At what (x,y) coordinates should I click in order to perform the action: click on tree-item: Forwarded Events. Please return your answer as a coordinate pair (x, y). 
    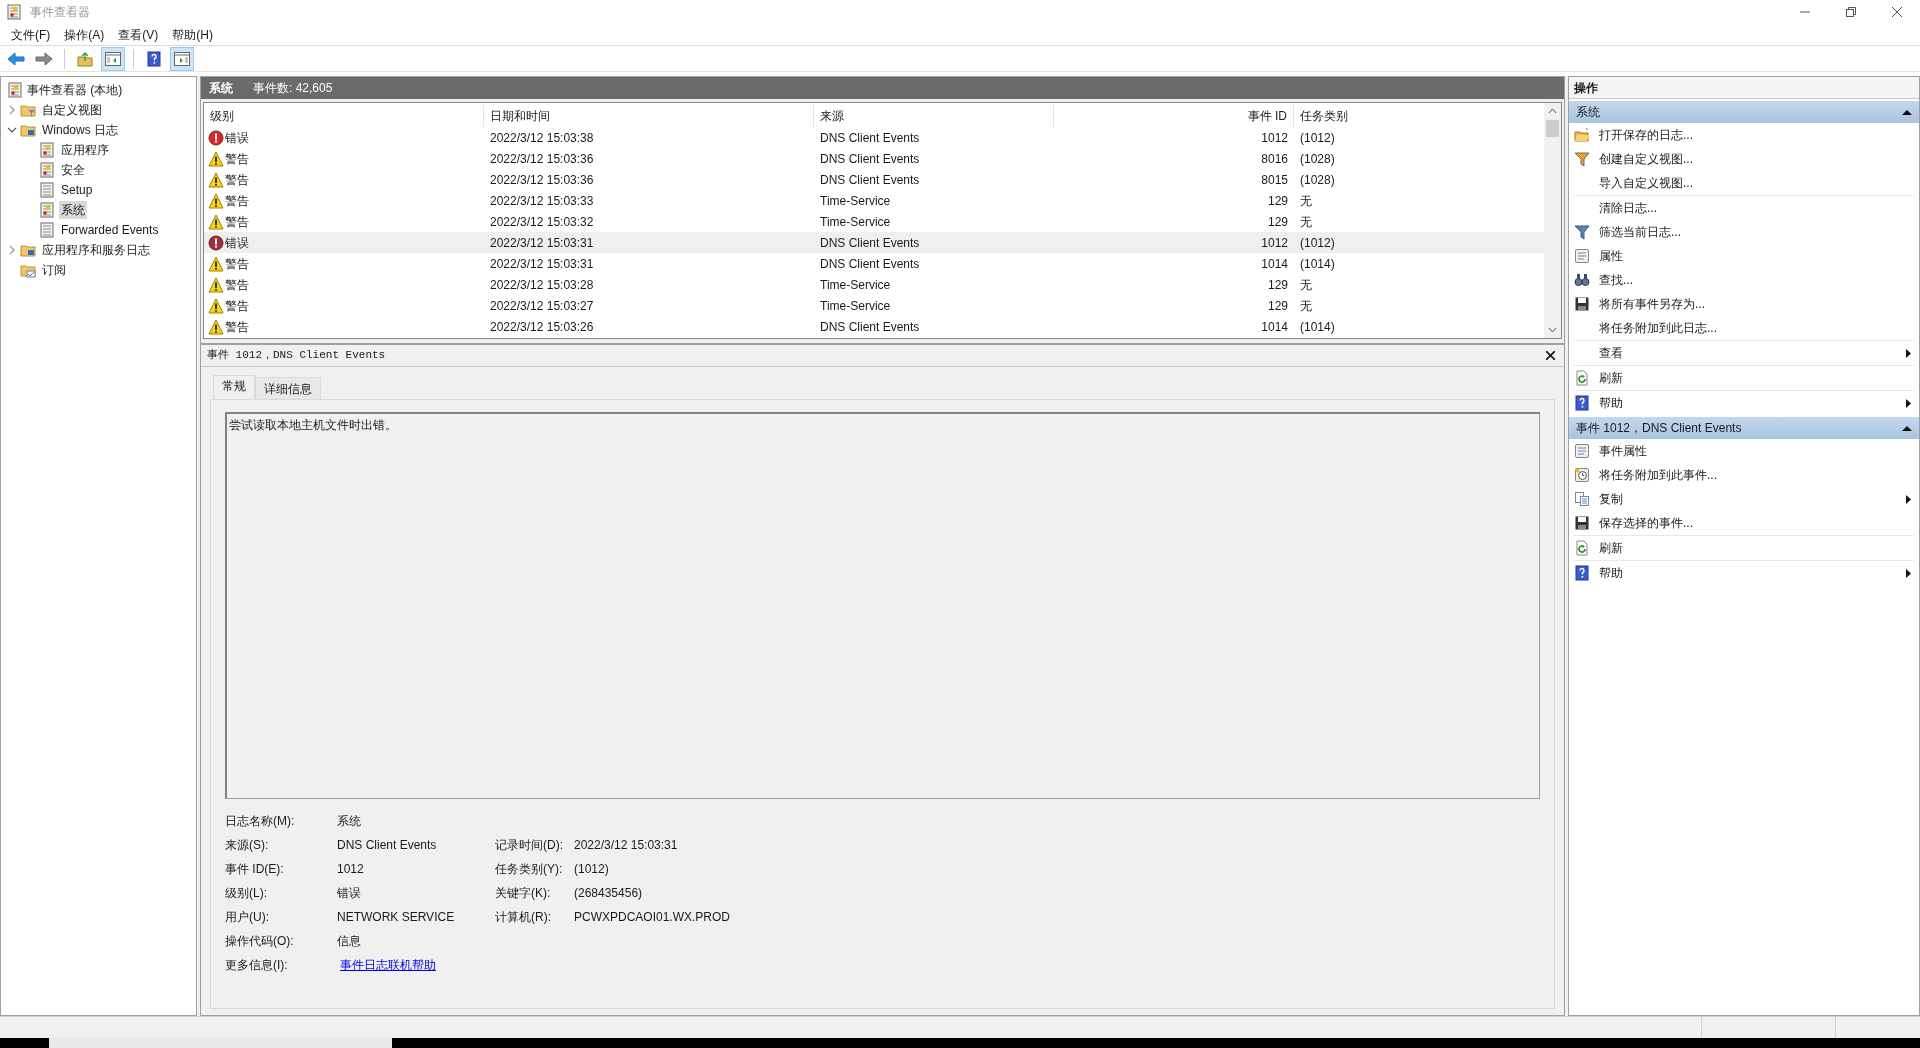
    Looking at the image, I should click on (110, 230).